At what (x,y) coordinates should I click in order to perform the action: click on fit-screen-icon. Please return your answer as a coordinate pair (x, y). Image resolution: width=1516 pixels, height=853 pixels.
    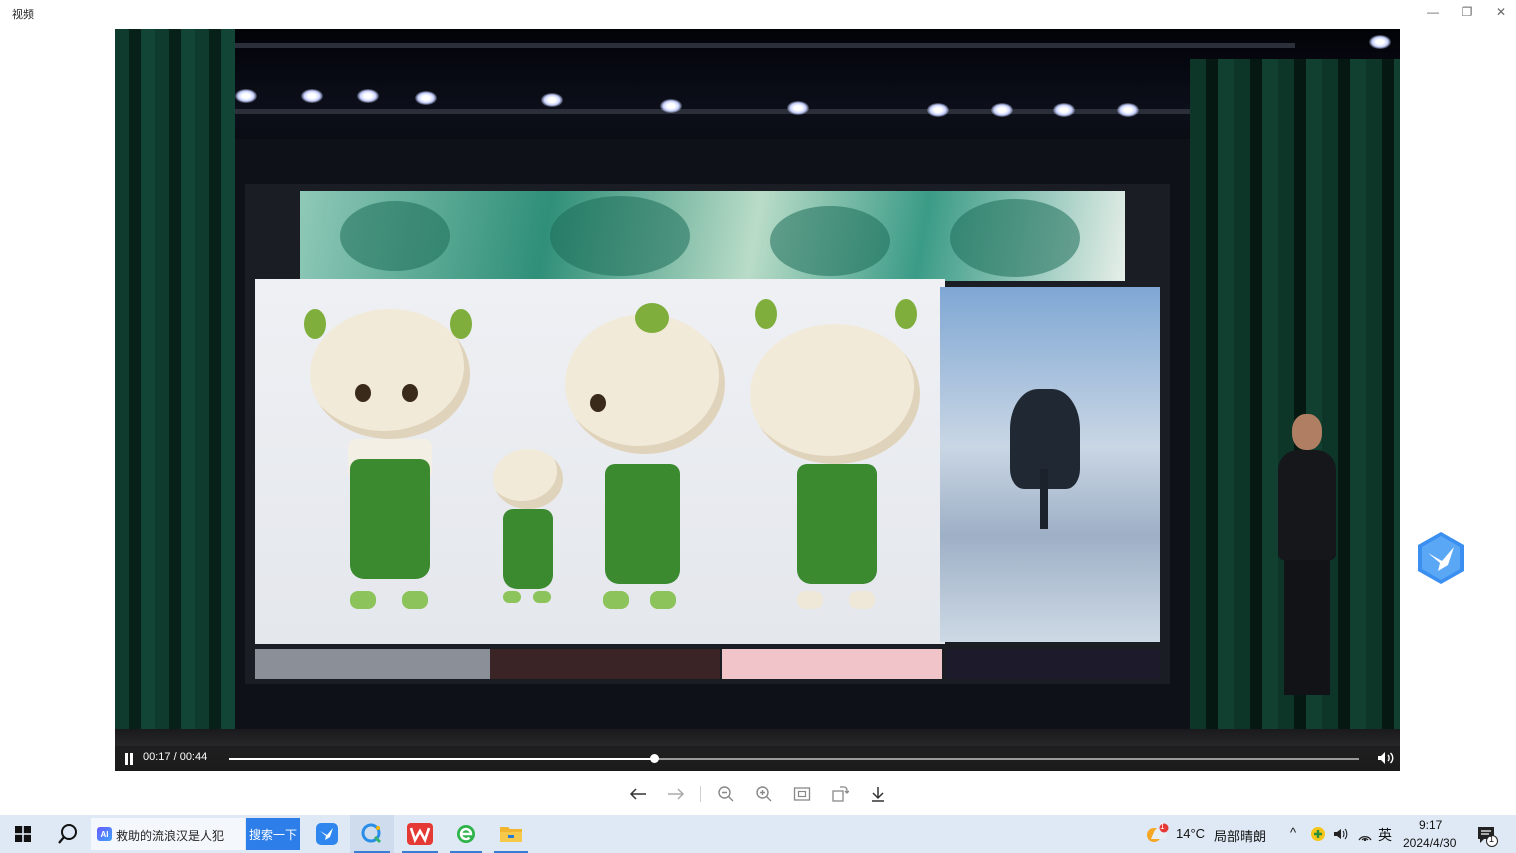
    Looking at the image, I should click on (802, 794).